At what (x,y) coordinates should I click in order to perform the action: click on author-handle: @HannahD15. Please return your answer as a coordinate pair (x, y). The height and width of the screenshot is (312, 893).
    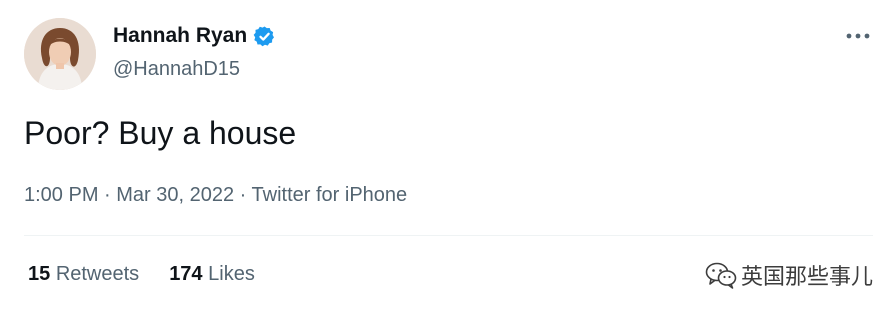
    Looking at the image, I should click on (176, 69).